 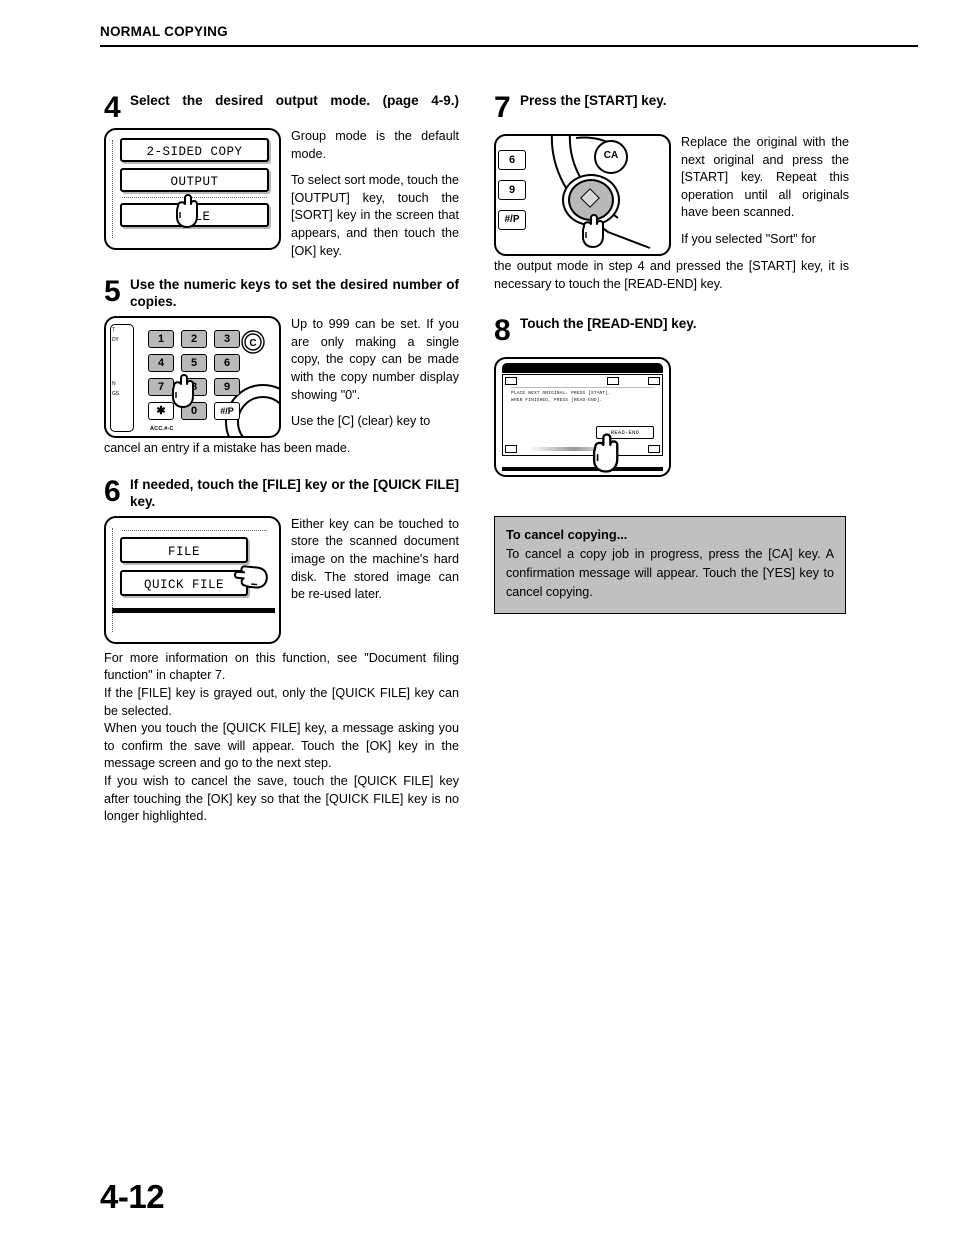 What do you see at coordinates (654, 381) in the screenshot?
I see `screen-notch-right` at bounding box center [654, 381].